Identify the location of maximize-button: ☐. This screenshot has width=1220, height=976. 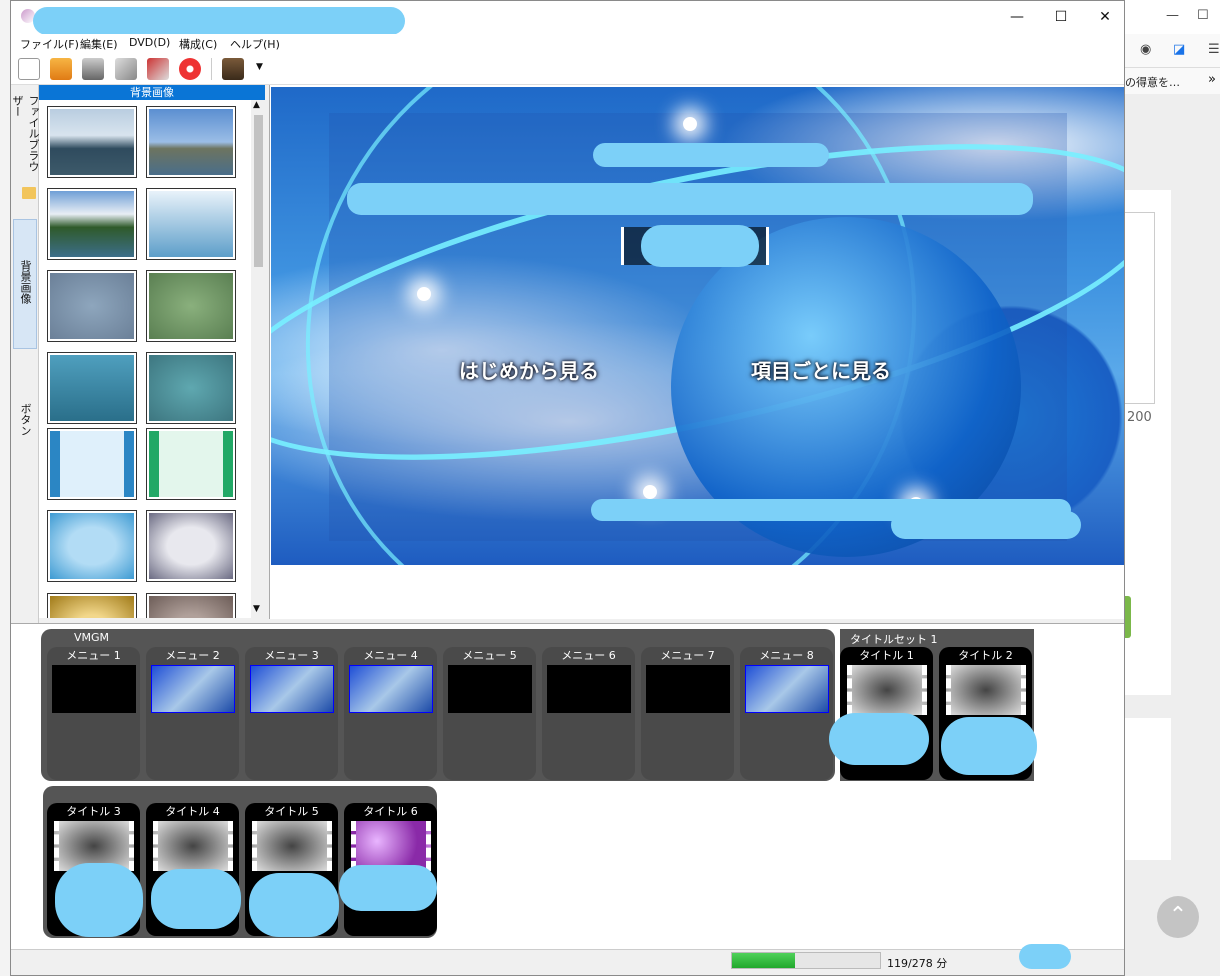
(1061, 17).